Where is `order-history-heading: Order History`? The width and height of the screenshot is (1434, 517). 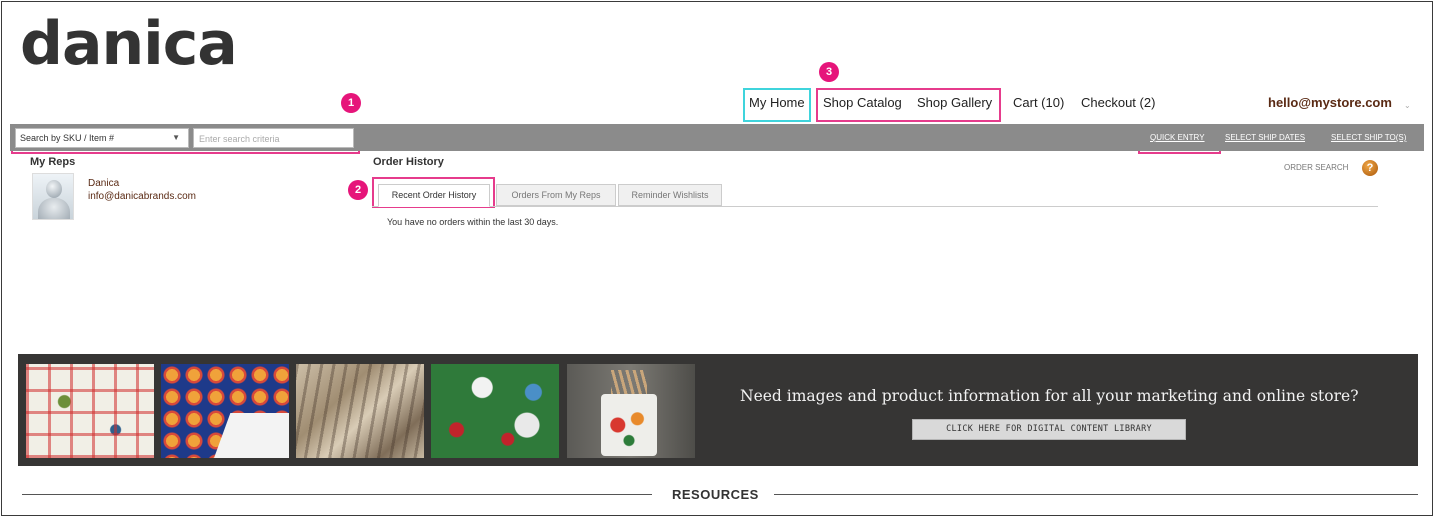
order-history-heading: Order History is located at coordinates (408, 162).